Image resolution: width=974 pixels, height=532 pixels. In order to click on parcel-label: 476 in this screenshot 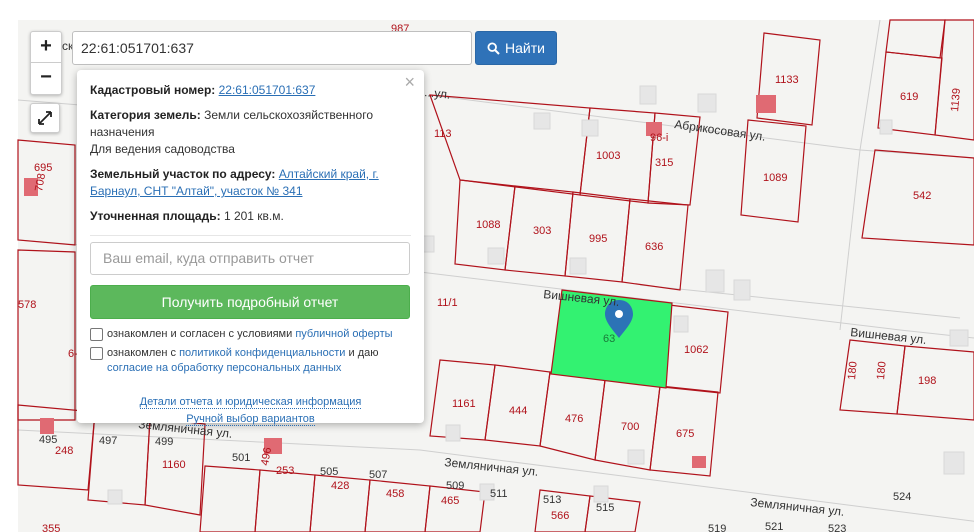, I will do `click(574, 419)`.